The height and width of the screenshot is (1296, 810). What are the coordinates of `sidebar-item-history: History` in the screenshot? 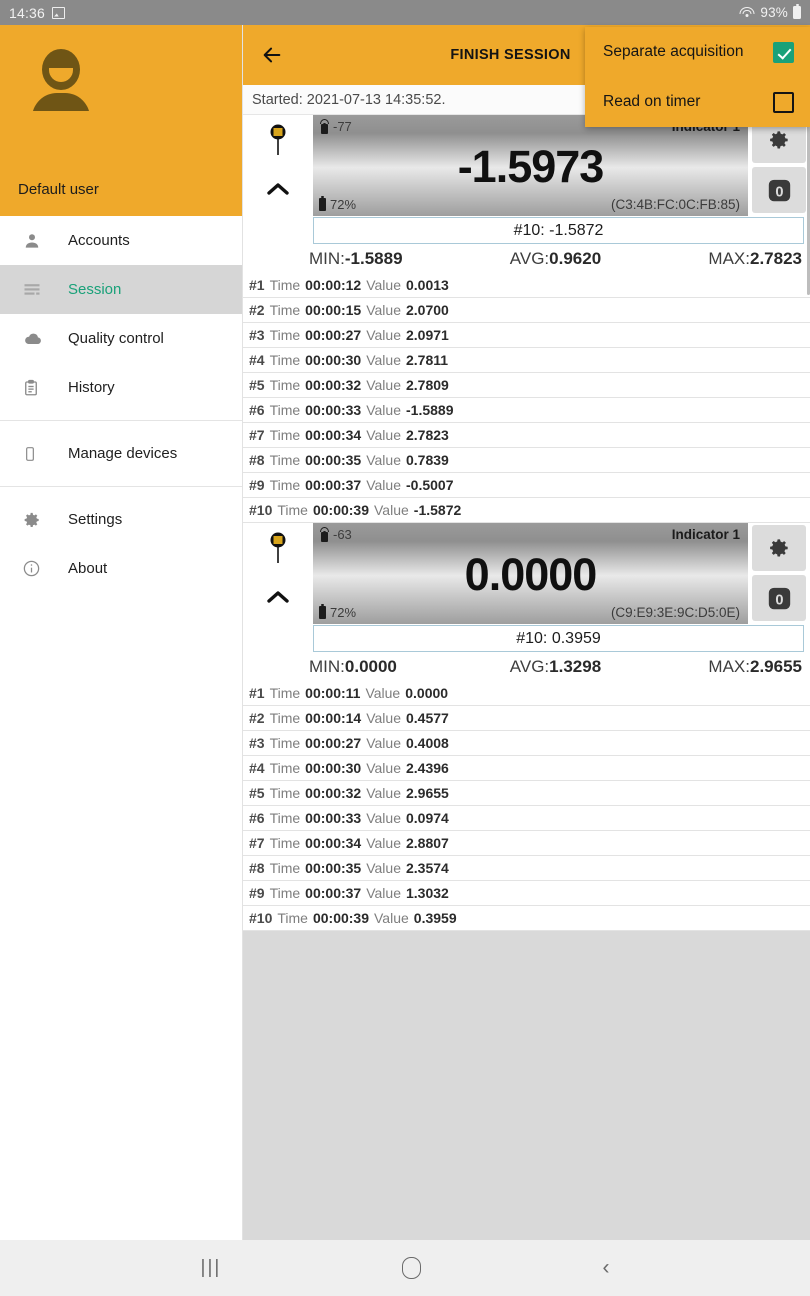 It's located at (121, 387).